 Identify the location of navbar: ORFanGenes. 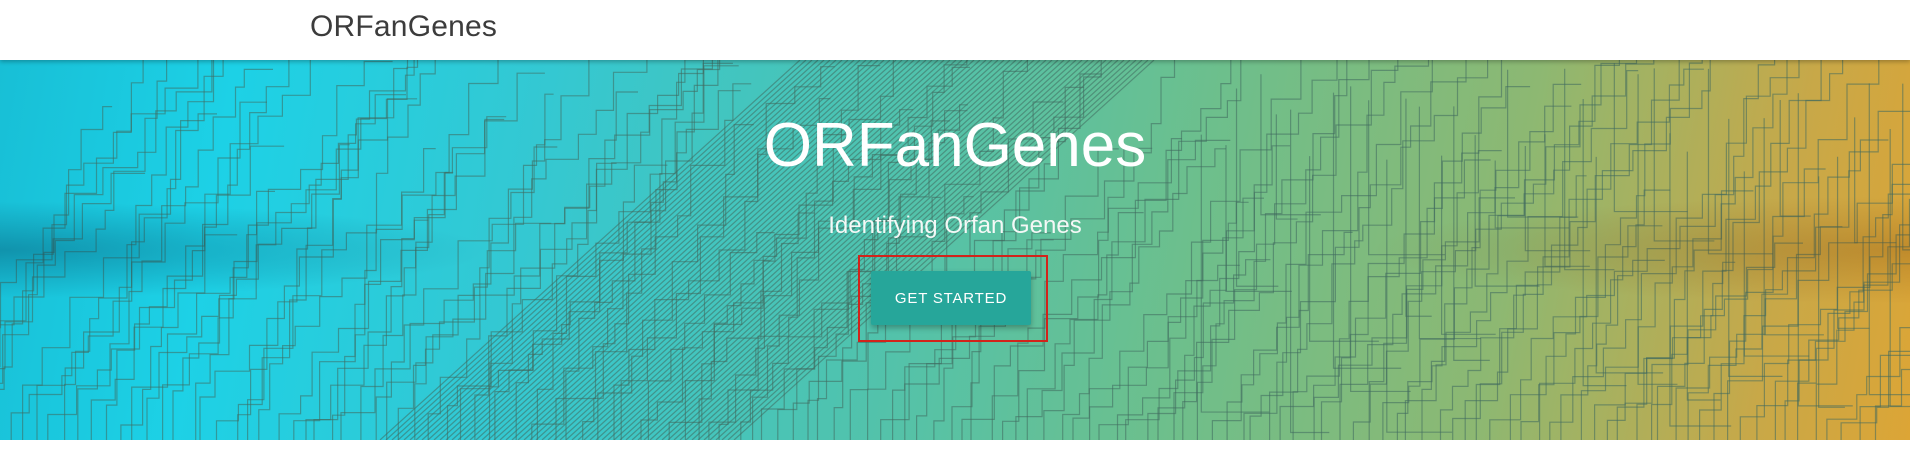
(955, 30).